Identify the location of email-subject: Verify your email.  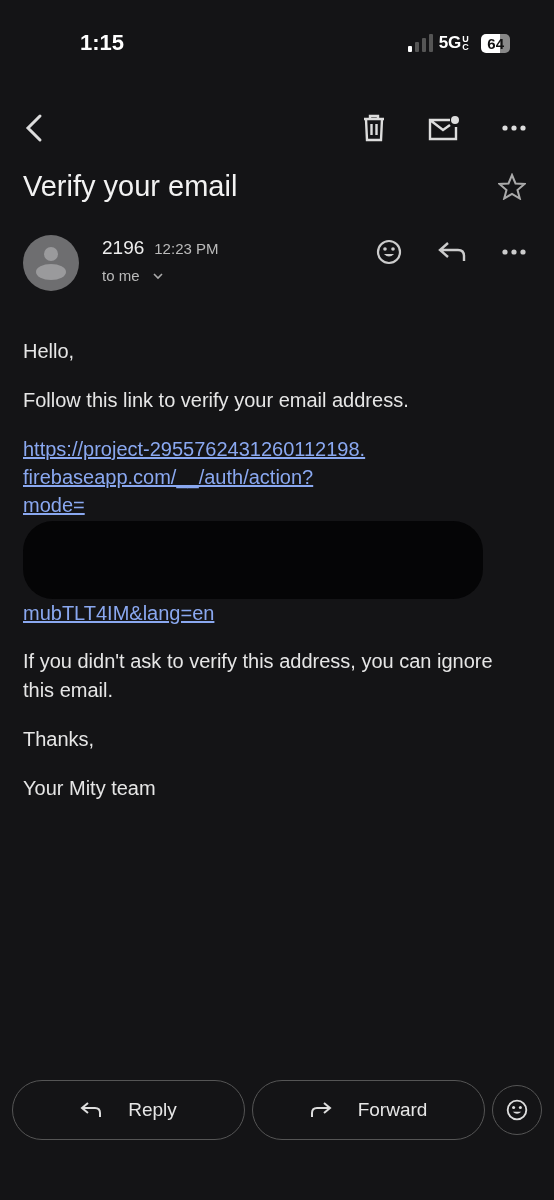
(130, 186).